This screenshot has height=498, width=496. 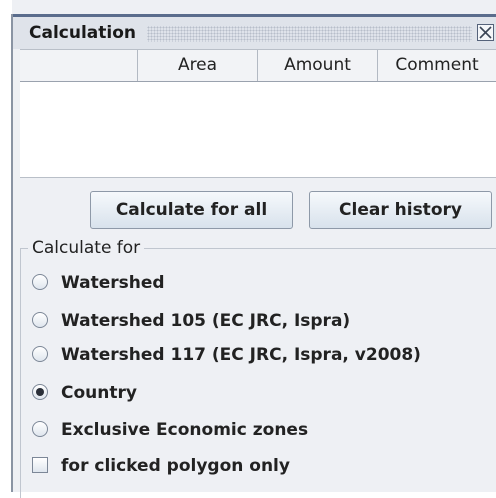 I want to click on close-button, so click(x=485, y=32).